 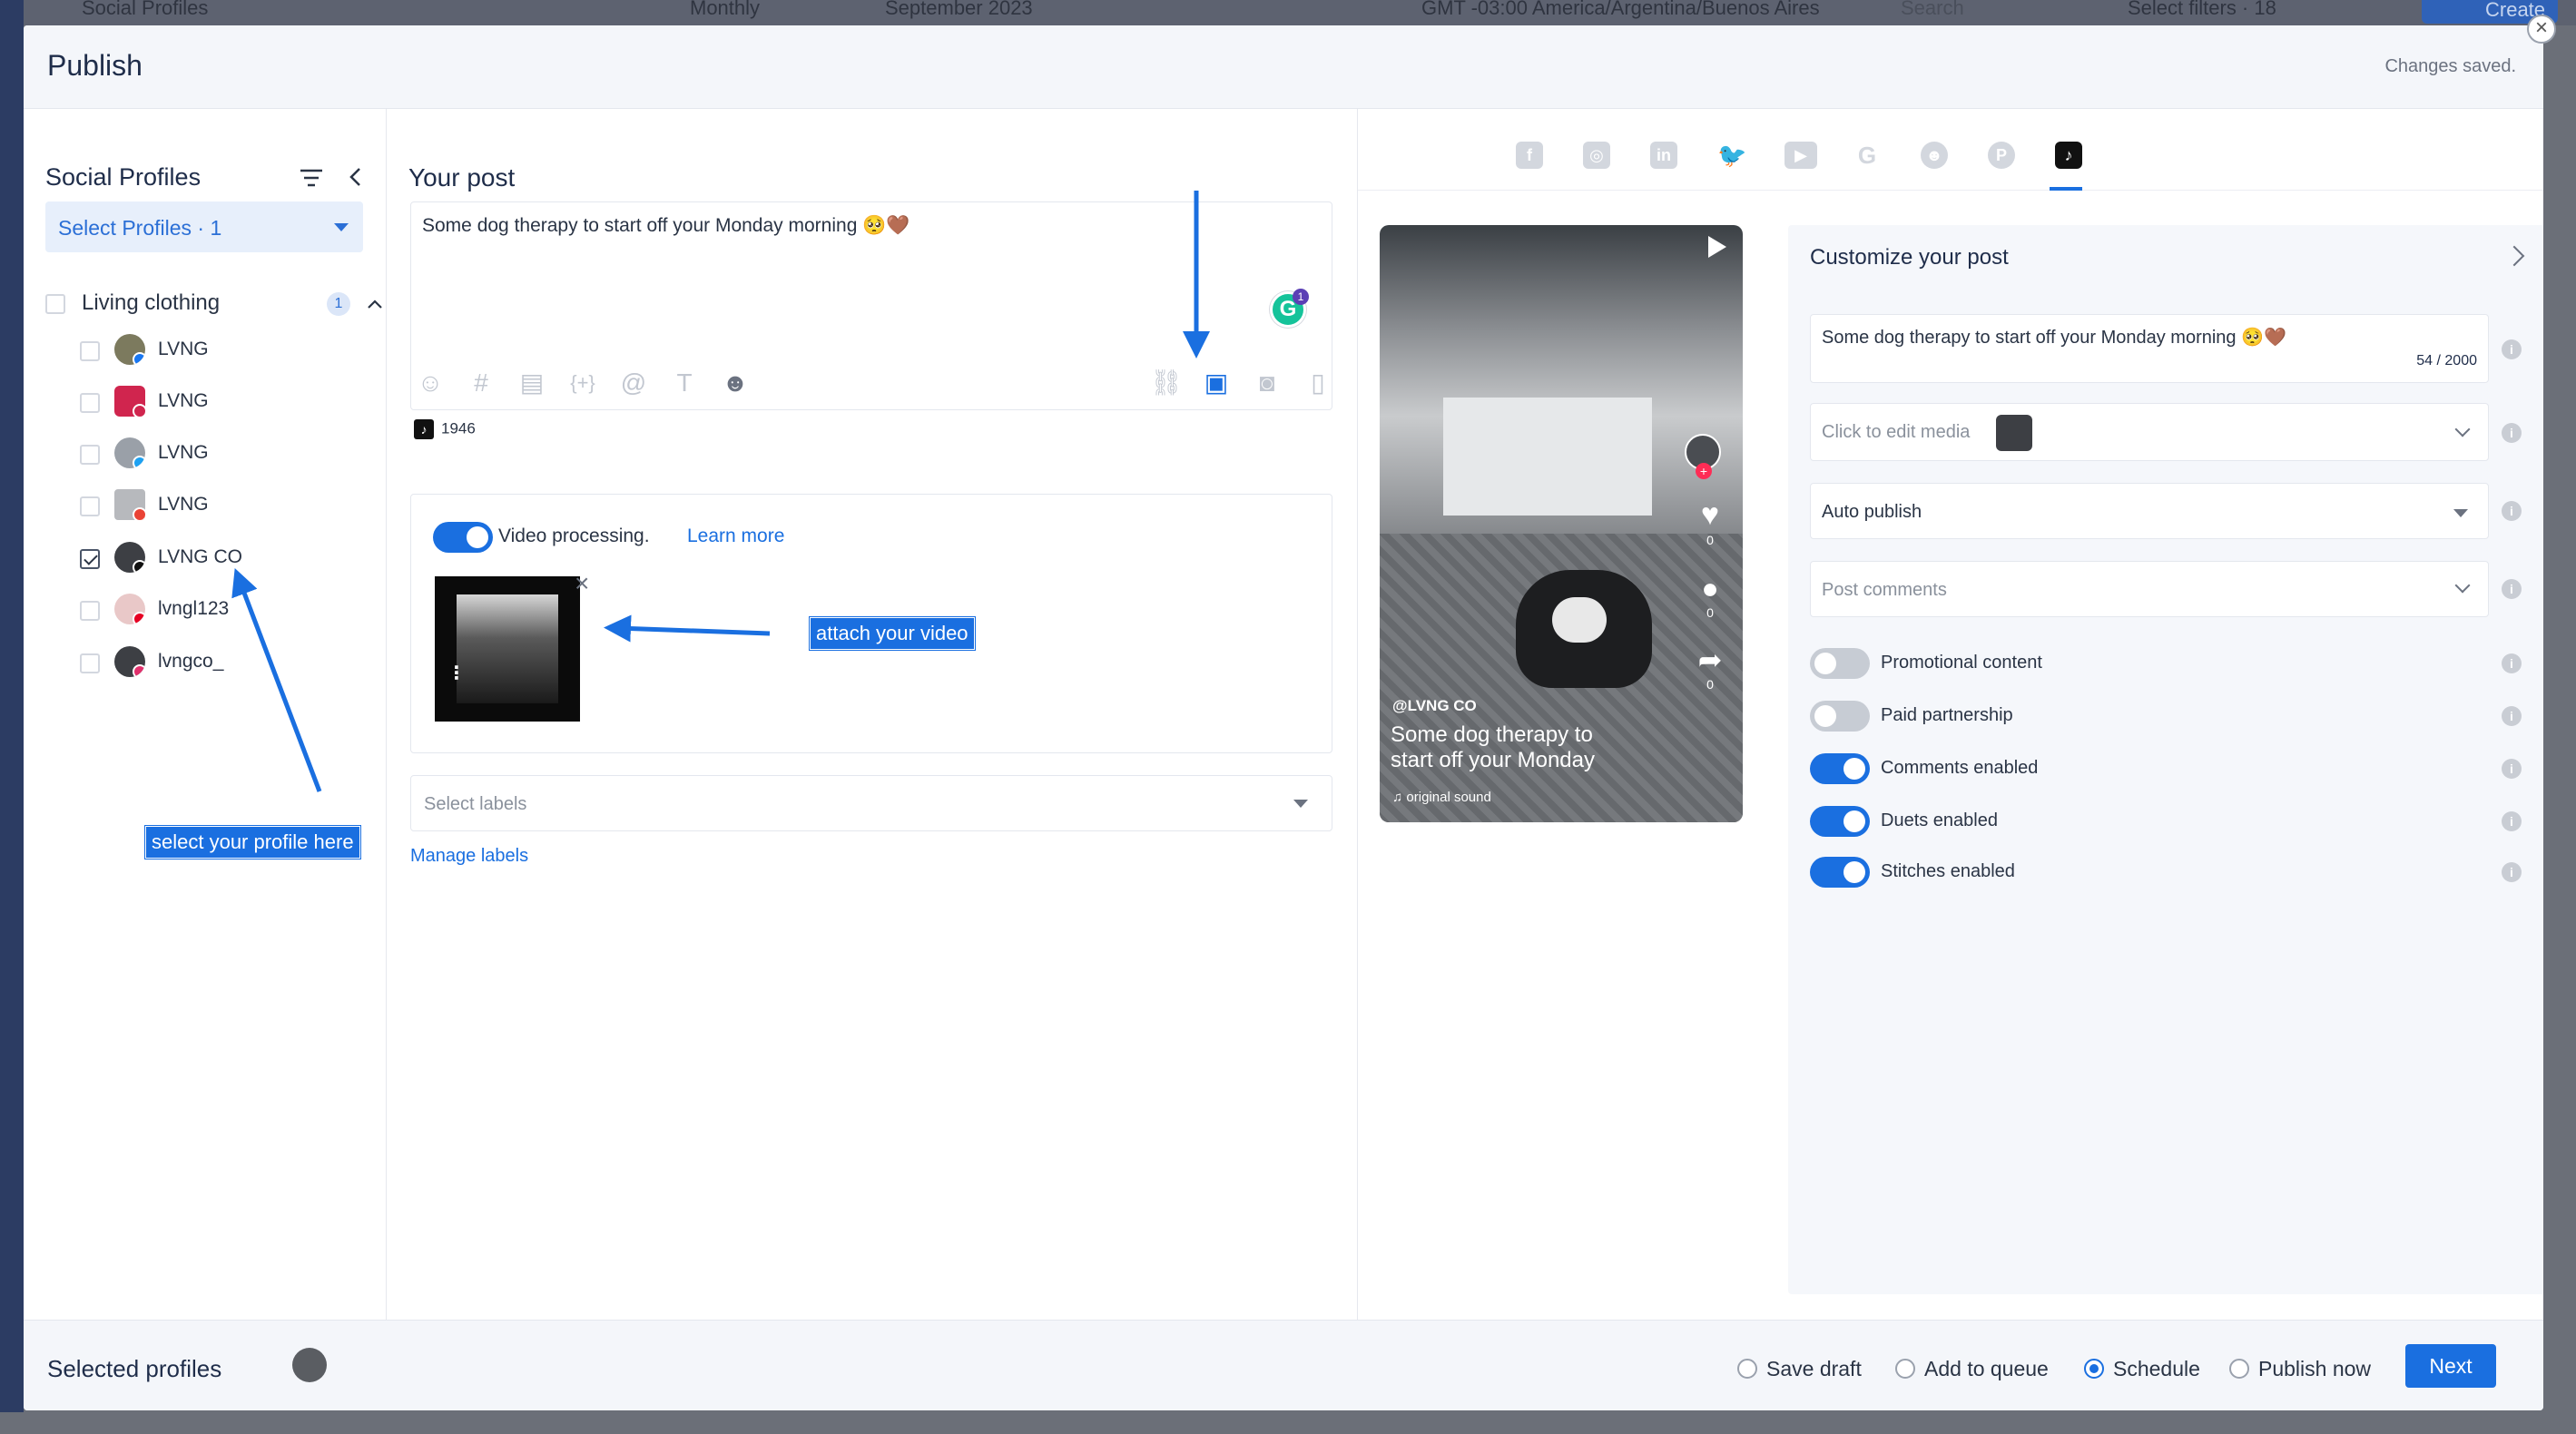 What do you see at coordinates (2149, 511) in the screenshot?
I see `publish-mode-select: Auto publish` at bounding box center [2149, 511].